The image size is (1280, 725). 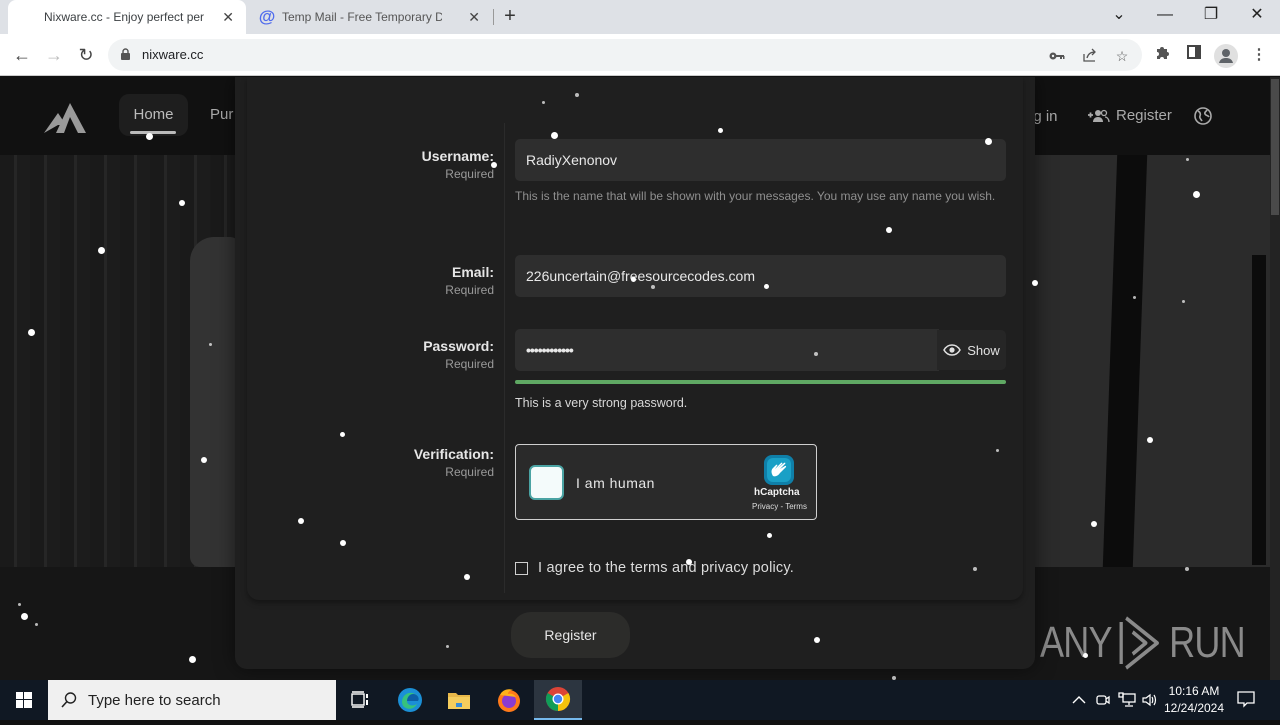 What do you see at coordinates (509, 700) in the screenshot?
I see `taskbar-firefox` at bounding box center [509, 700].